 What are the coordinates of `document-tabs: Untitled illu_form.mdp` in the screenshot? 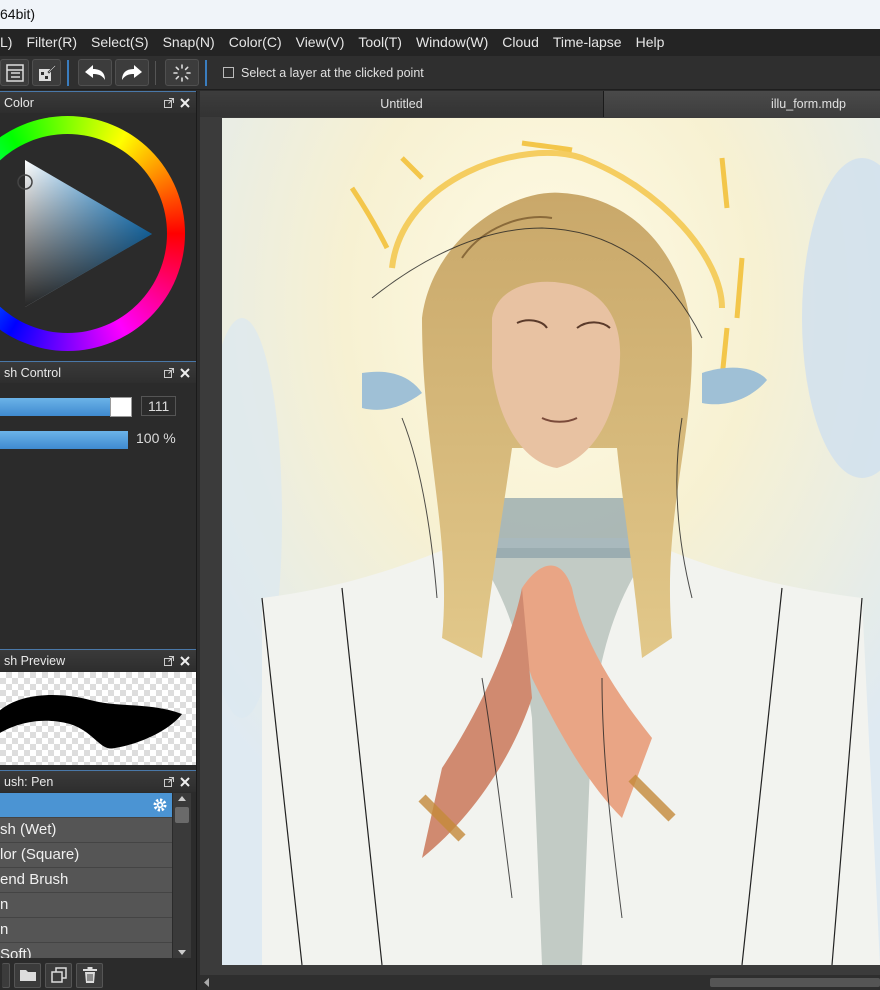 It's located at (540, 104).